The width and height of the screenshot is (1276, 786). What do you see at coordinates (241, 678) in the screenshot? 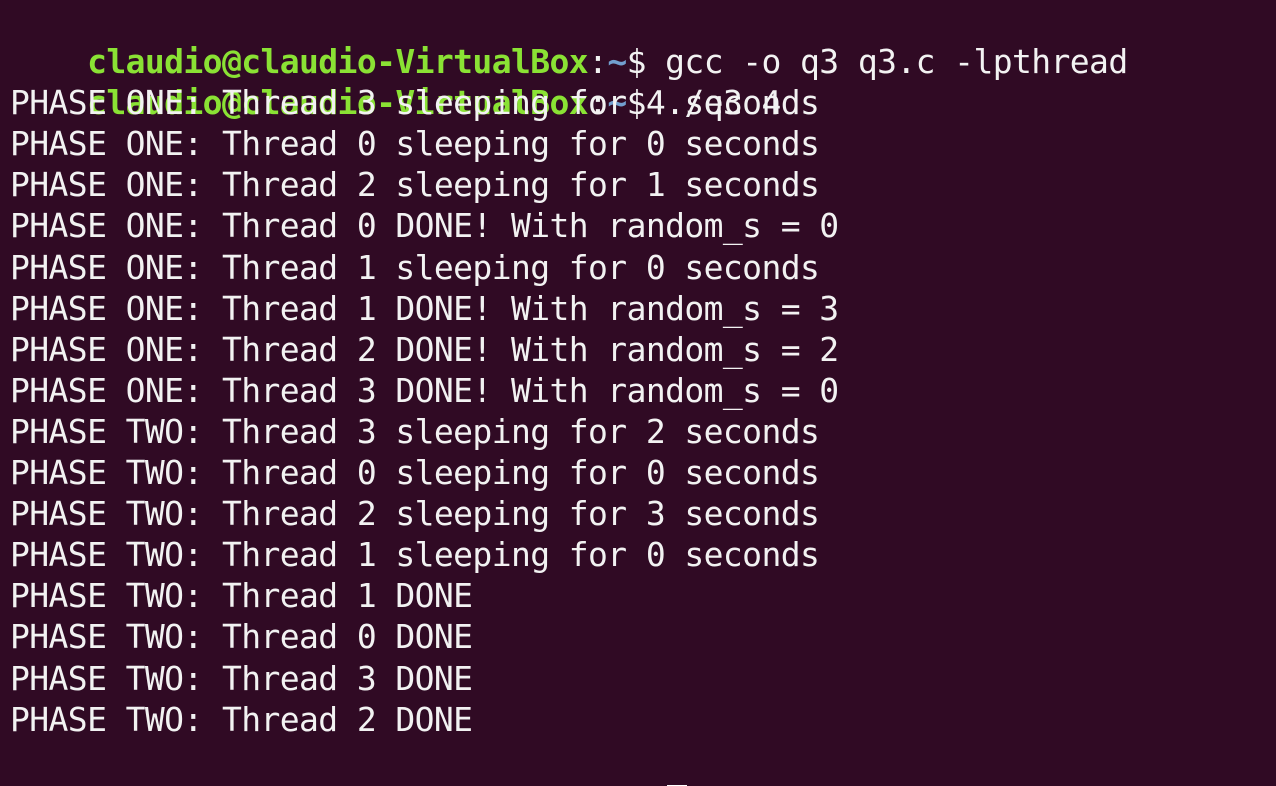
I see `output-line: PHASE TWO: Thread 3 DONE` at bounding box center [241, 678].